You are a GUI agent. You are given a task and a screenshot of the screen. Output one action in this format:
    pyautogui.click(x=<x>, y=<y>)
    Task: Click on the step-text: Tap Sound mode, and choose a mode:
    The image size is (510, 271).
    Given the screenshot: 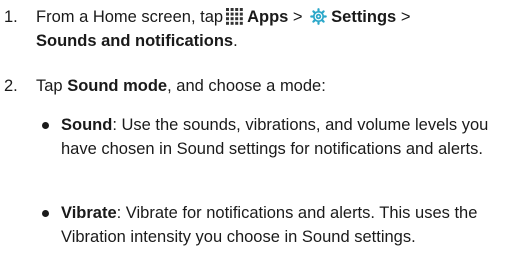 What is the action you would take?
    pyautogui.click(x=270, y=86)
    